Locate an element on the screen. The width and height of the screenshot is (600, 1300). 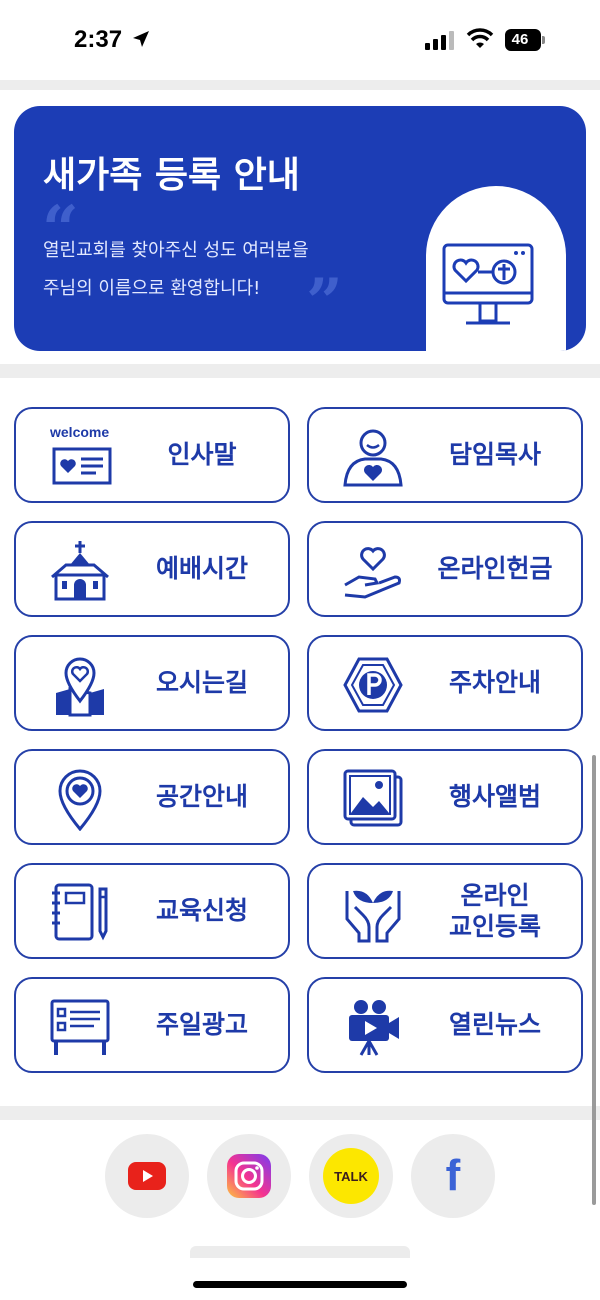
battery-level: 46 is located at coordinates (520, 39).